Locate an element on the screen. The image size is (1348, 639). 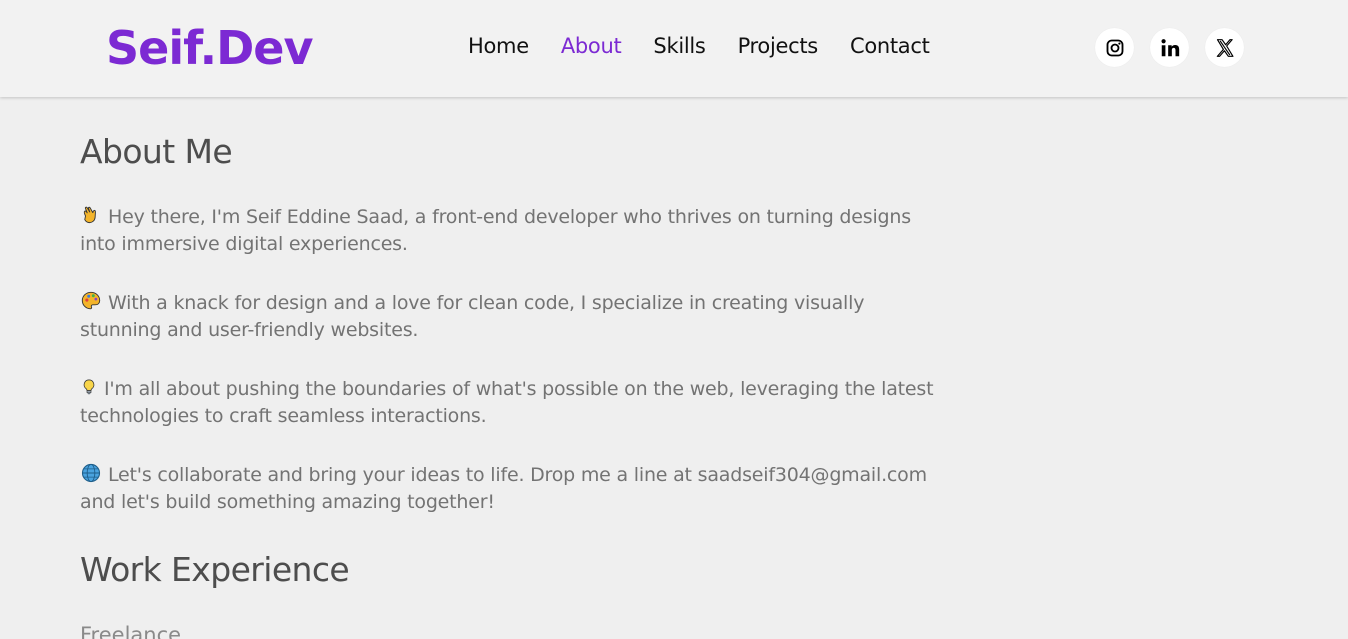
nav-skills: Skills is located at coordinates (679, 46).